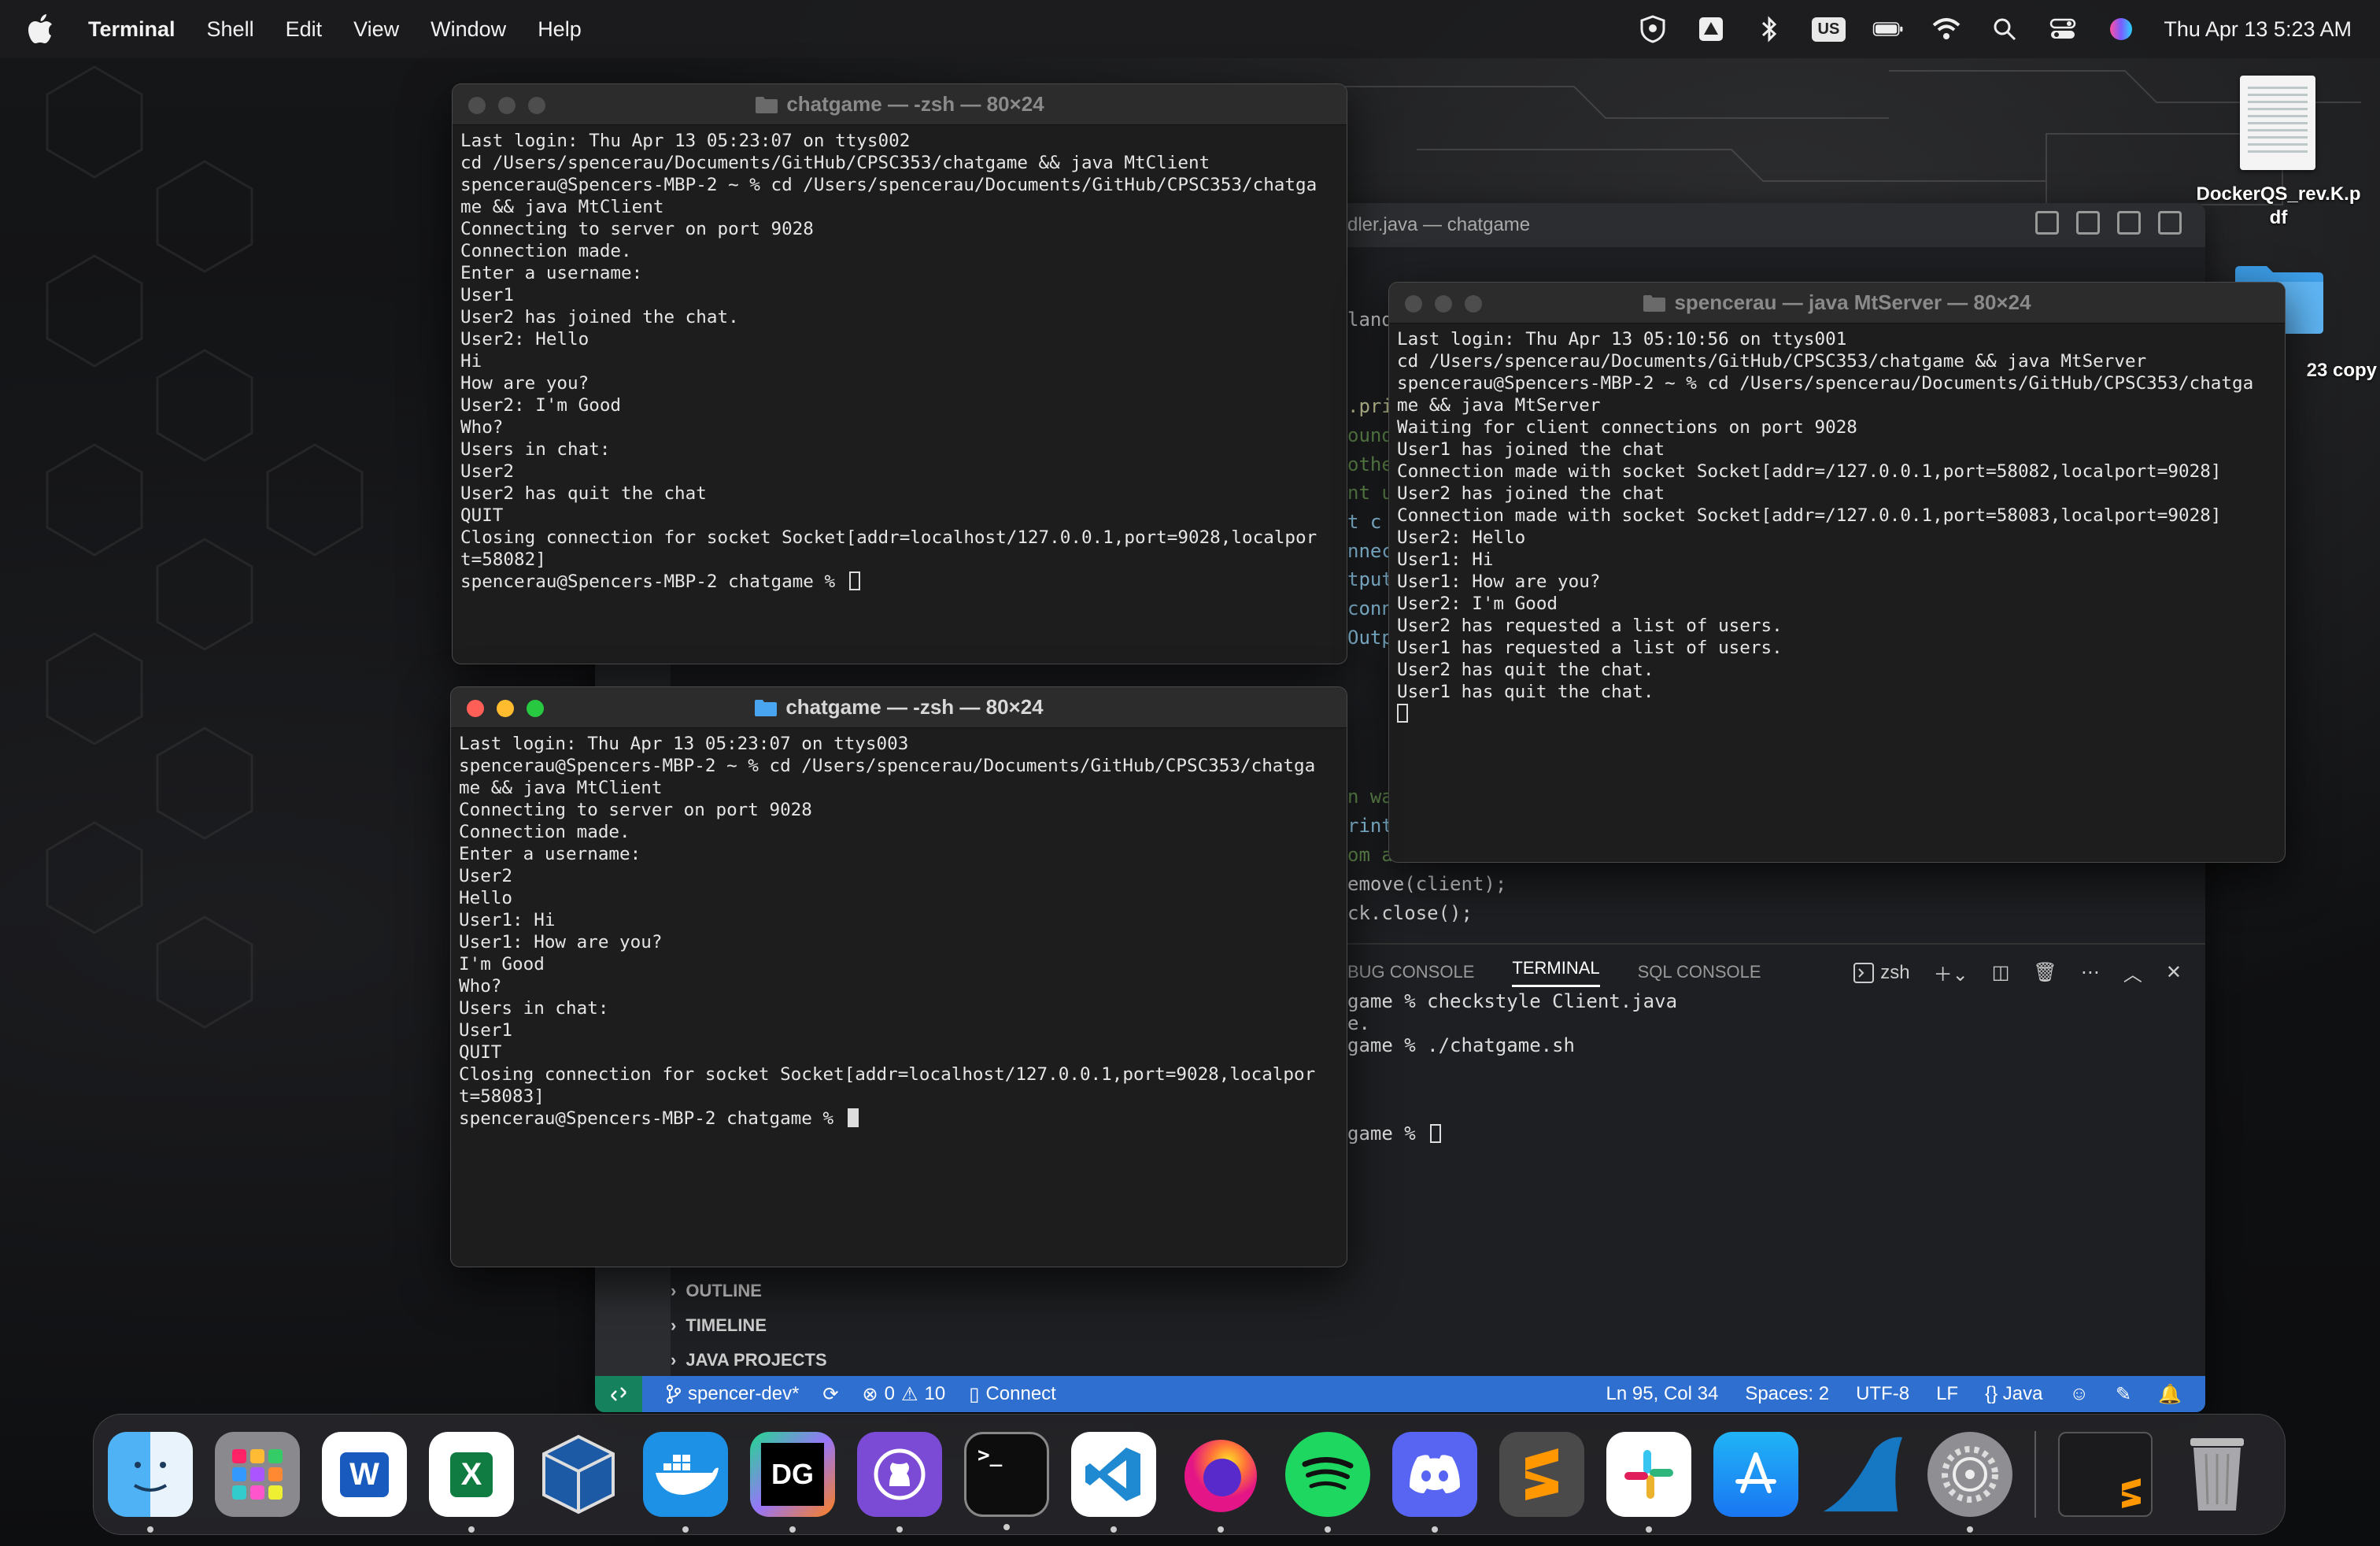 Image resolution: width=2380 pixels, height=1546 pixels. What do you see at coordinates (231, 29) in the screenshot?
I see `menu-shell: Shell` at bounding box center [231, 29].